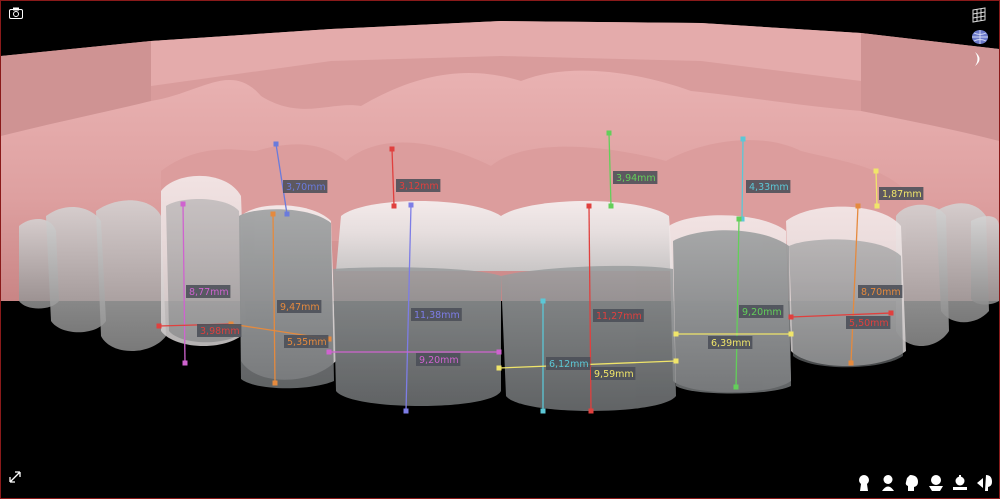  Describe the element at coordinates (437, 315) in the screenshot. I see `measurement-label: 11,38mm` at that location.